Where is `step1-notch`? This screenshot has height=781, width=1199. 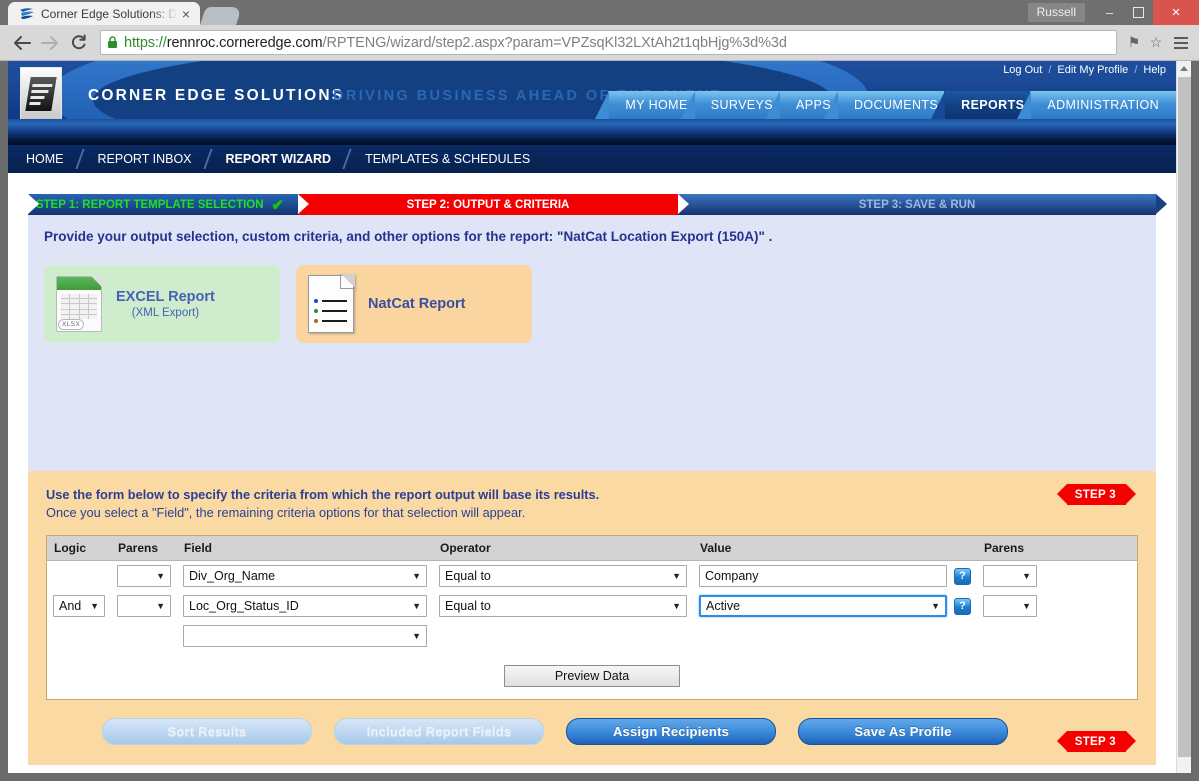 step1-notch is located at coordinates (33, 204).